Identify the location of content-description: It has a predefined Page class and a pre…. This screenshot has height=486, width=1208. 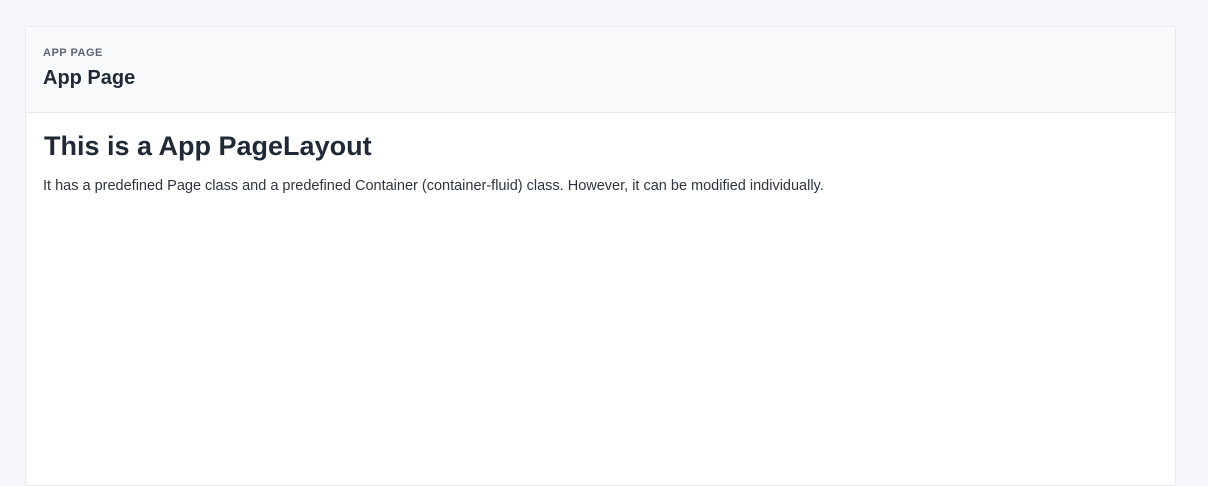
(433, 186).